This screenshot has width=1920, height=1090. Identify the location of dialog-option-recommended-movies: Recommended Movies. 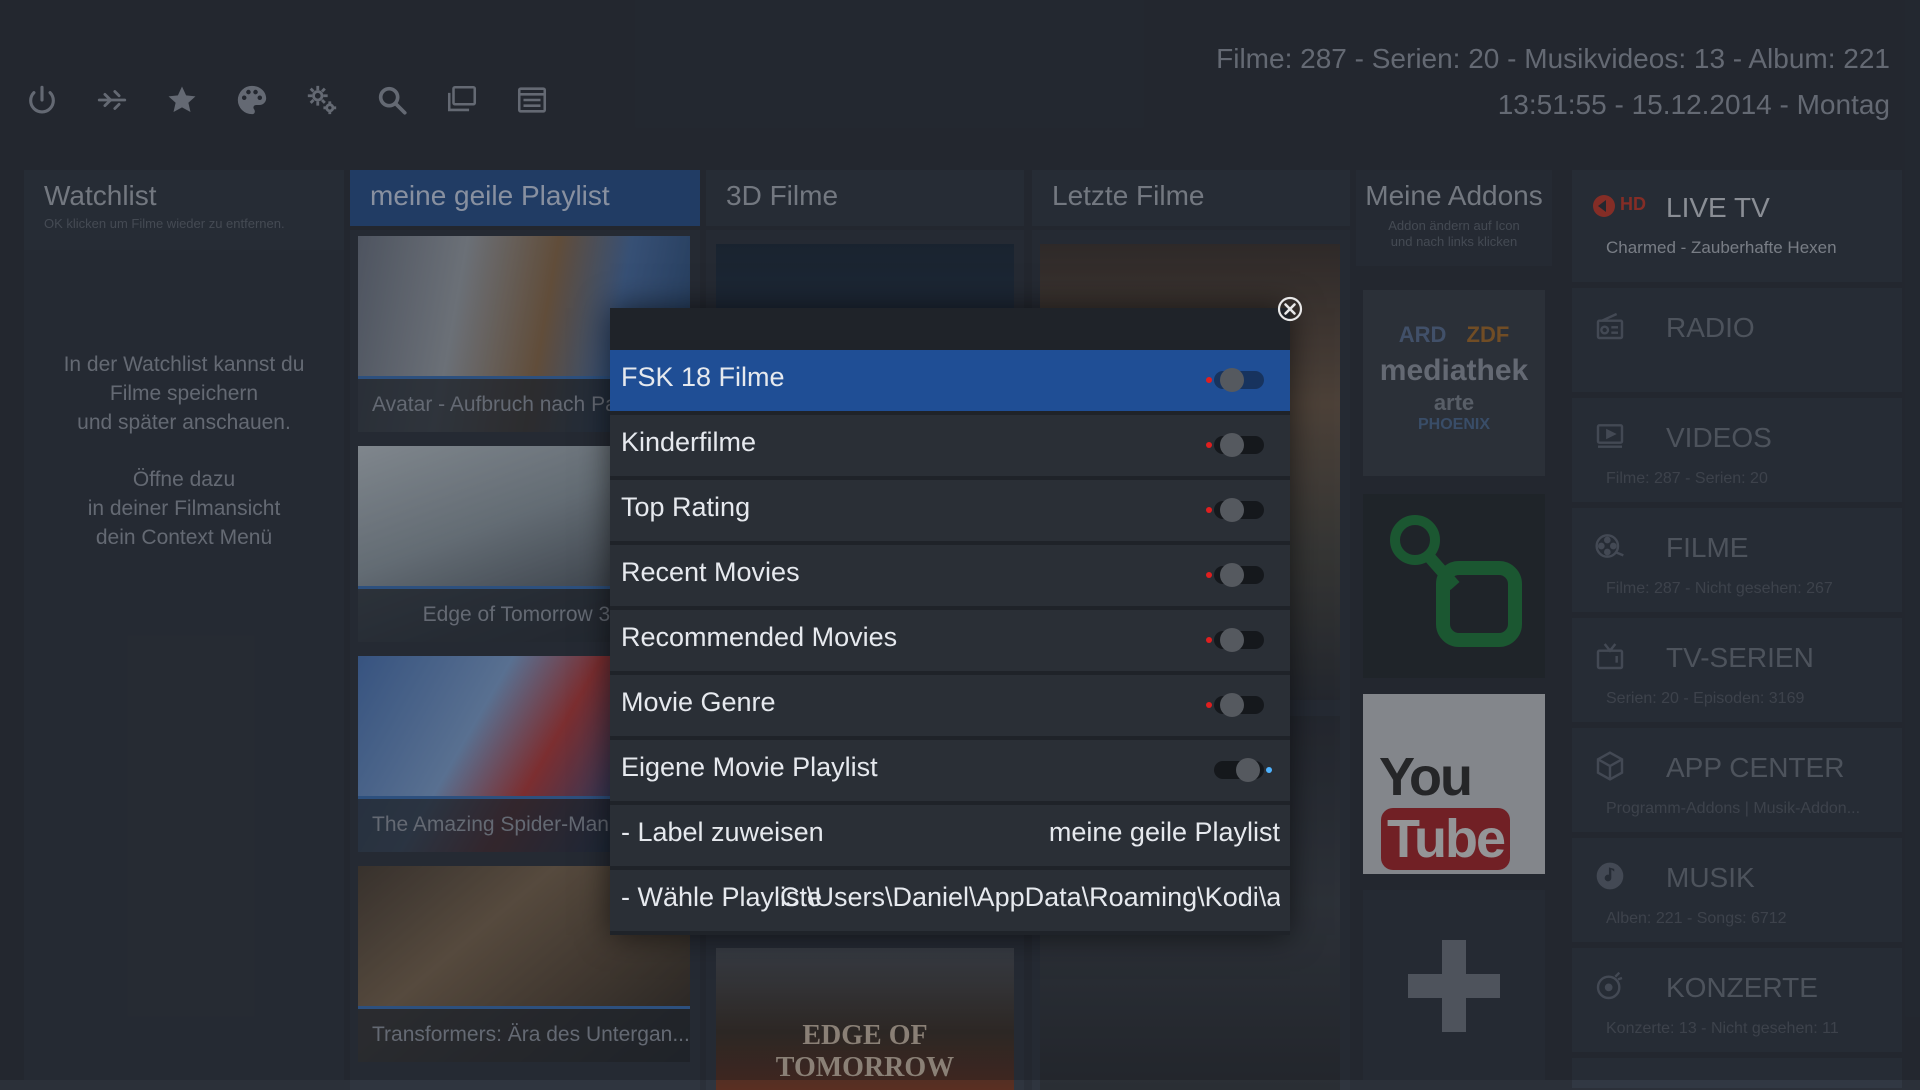
(950, 640).